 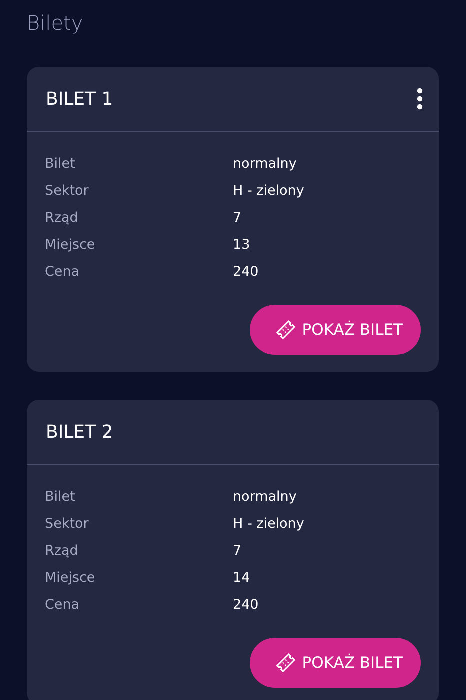 I want to click on page-title: Bilety, so click(x=55, y=23).